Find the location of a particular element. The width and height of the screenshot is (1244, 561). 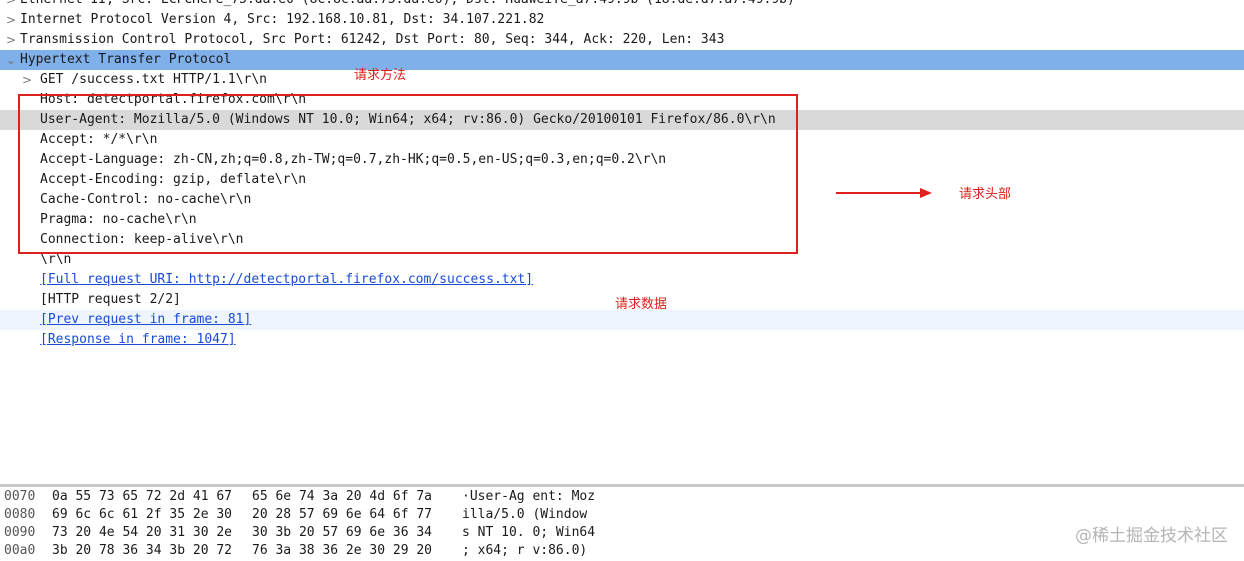

hex-offset: 0080 is located at coordinates (20, 514).